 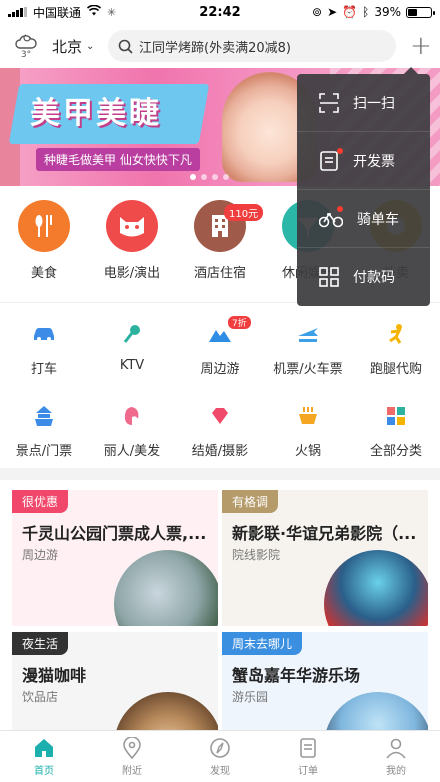 I want to click on card-title: 漫猫咖啡, so click(x=54, y=675).